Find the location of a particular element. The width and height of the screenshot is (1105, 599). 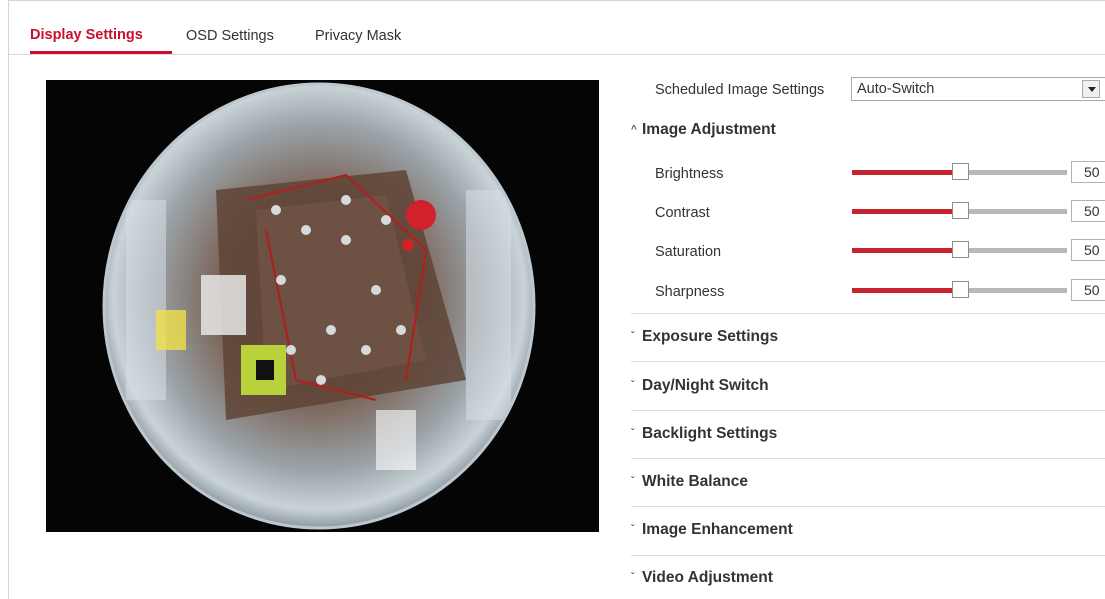

slider-label: Brightness is located at coordinates (689, 174).